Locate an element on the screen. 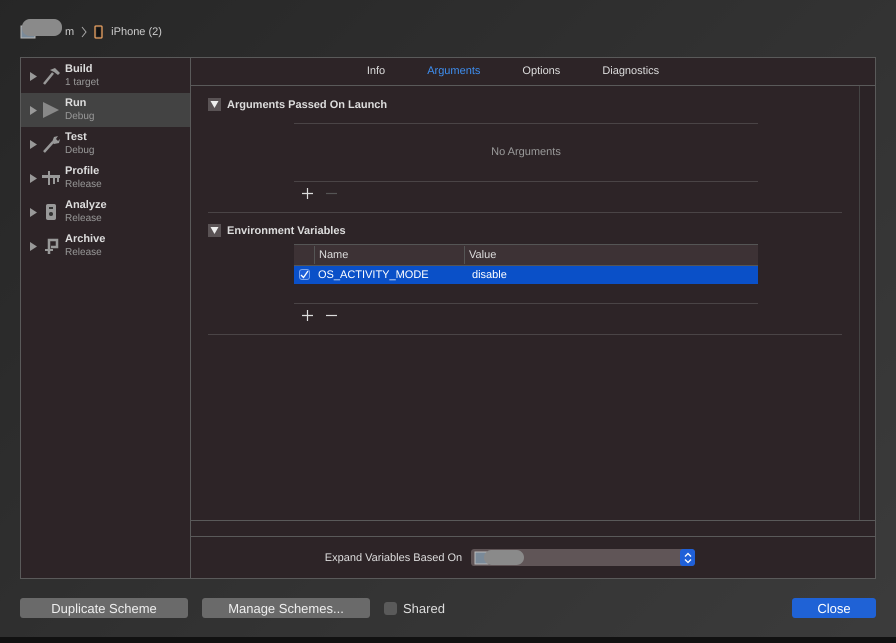 The width and height of the screenshot is (896, 643). tab: Info is located at coordinates (376, 71).